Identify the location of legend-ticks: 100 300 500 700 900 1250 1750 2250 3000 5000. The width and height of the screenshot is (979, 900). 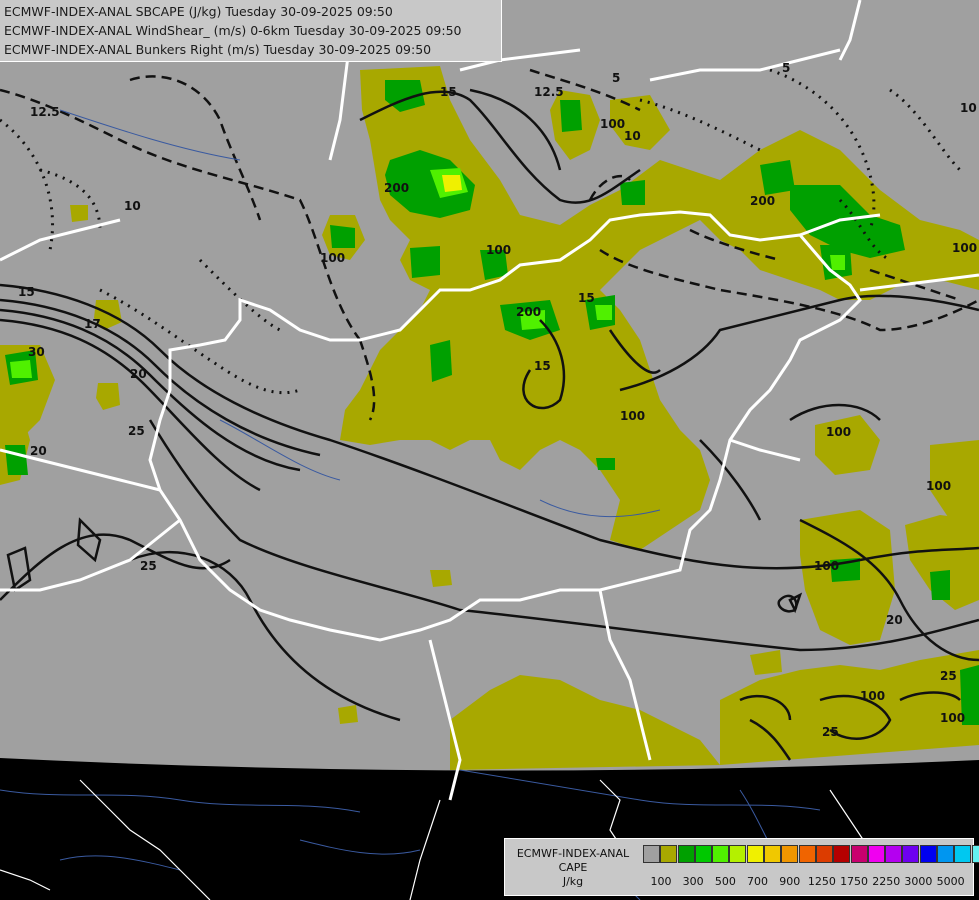
(806, 882).